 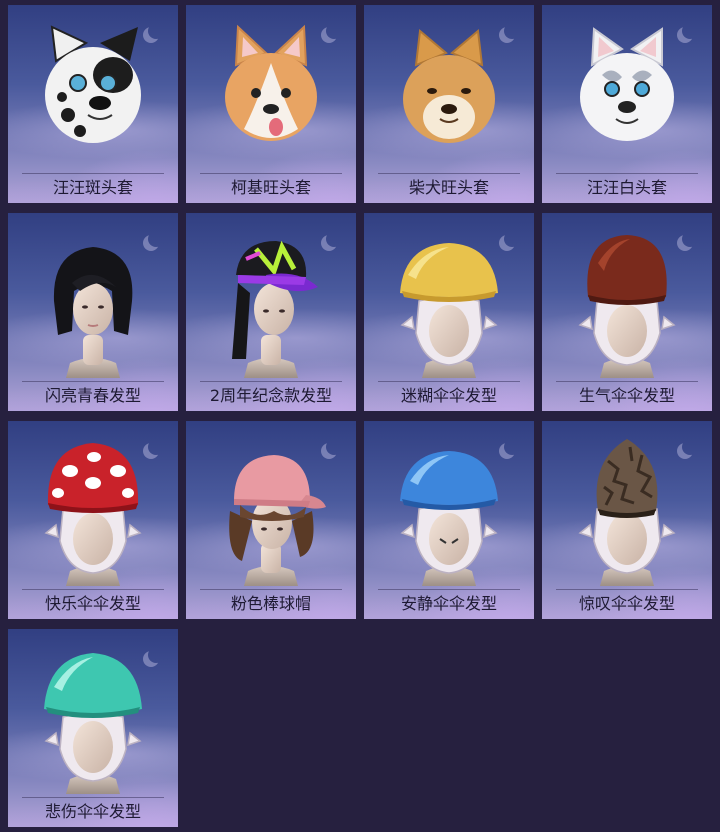 What do you see at coordinates (271, 395) in the screenshot?
I see `item-label: 2周年纪念款发型` at bounding box center [271, 395].